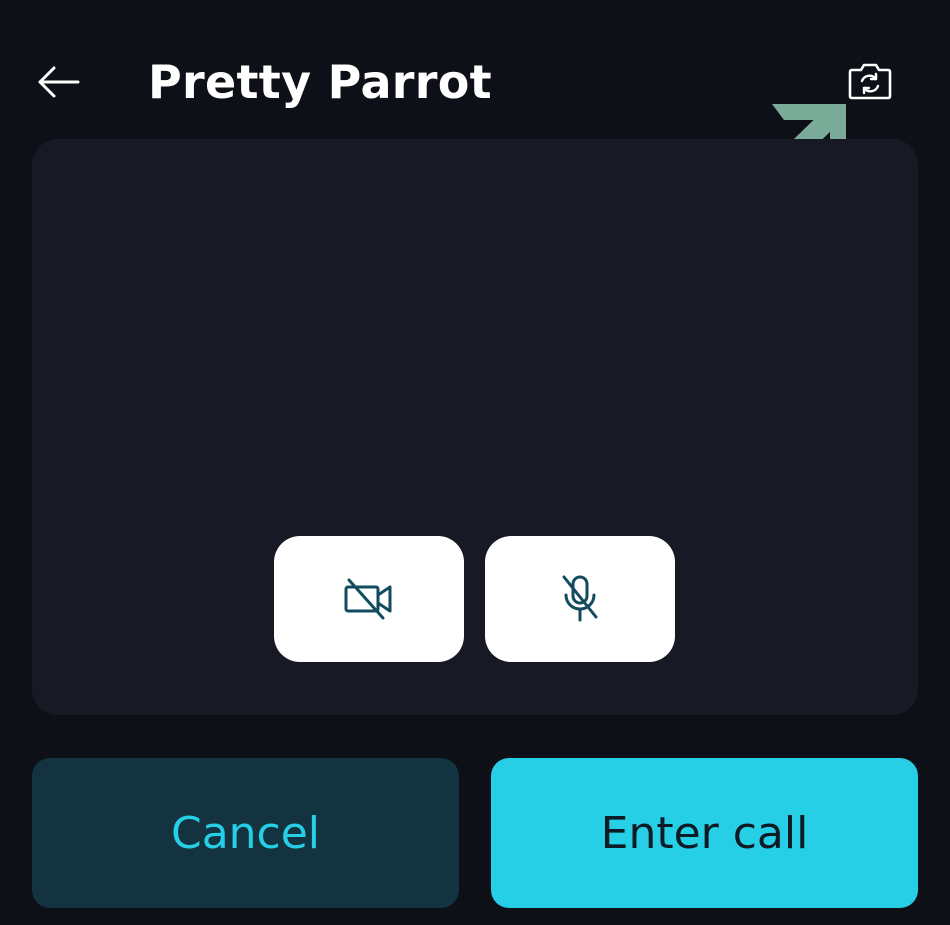  Describe the element at coordinates (870, 81) in the screenshot. I see `camera-flip-icon` at that location.